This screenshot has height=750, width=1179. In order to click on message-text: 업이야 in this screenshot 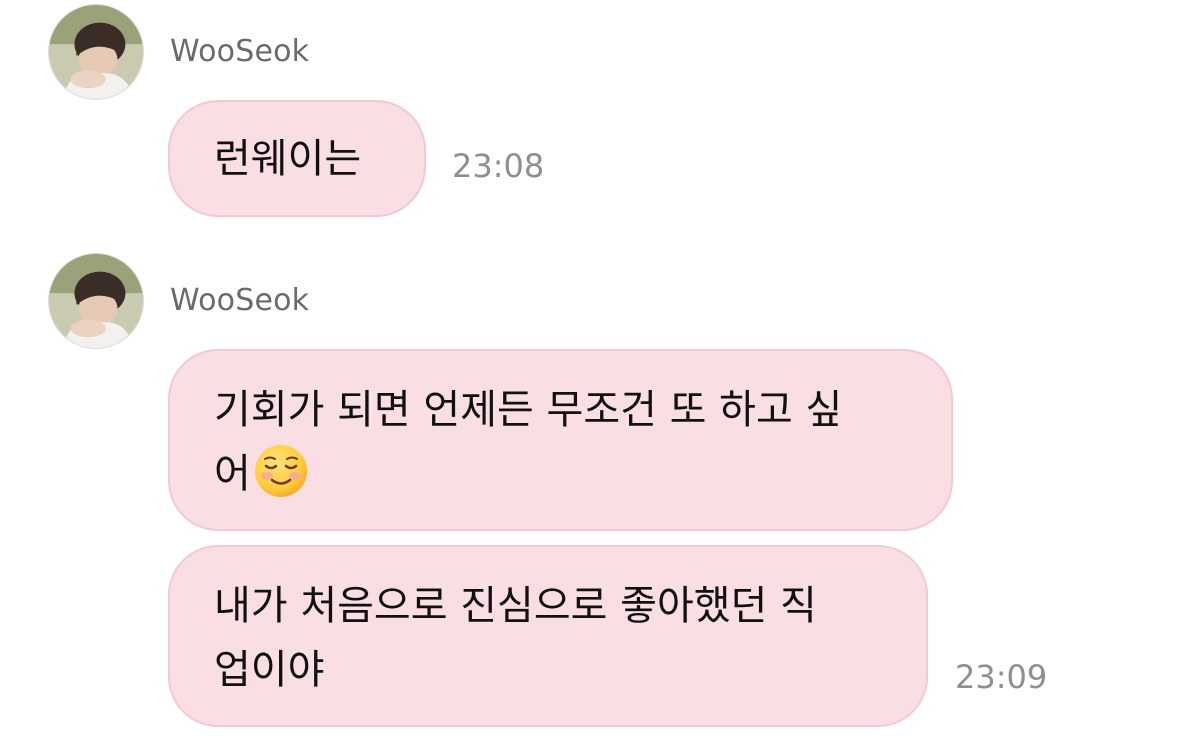, I will do `click(269, 670)`.